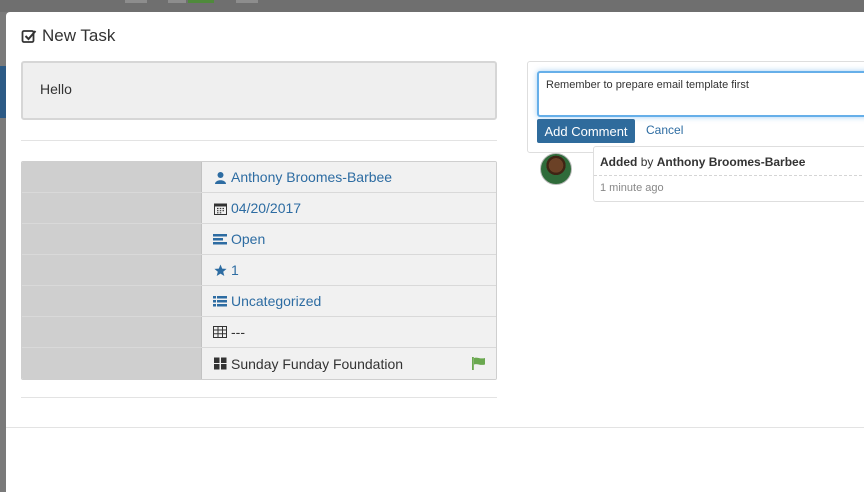 This screenshot has width=864, height=492. I want to click on assignee-link: Anthony Broomes-Barbee, so click(311, 177).